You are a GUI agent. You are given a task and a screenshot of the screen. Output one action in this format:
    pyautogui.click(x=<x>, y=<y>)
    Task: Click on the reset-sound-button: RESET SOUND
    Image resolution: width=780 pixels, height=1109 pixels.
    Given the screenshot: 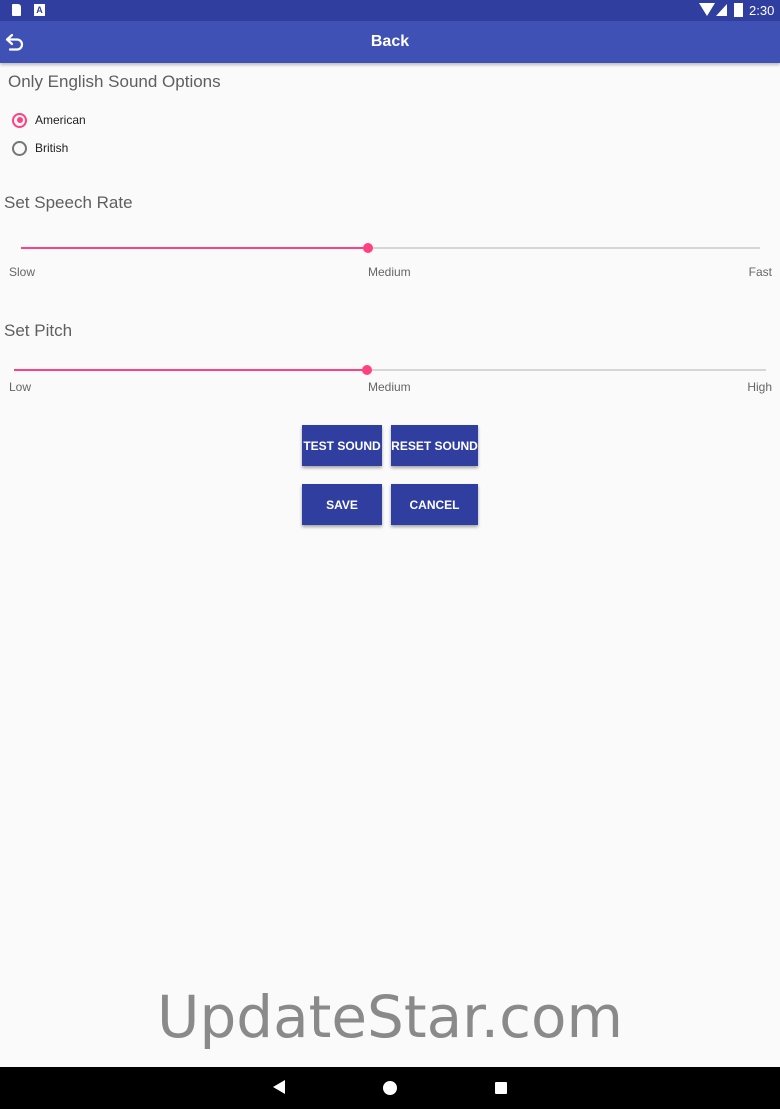 What is the action you would take?
    pyautogui.click(x=434, y=445)
    